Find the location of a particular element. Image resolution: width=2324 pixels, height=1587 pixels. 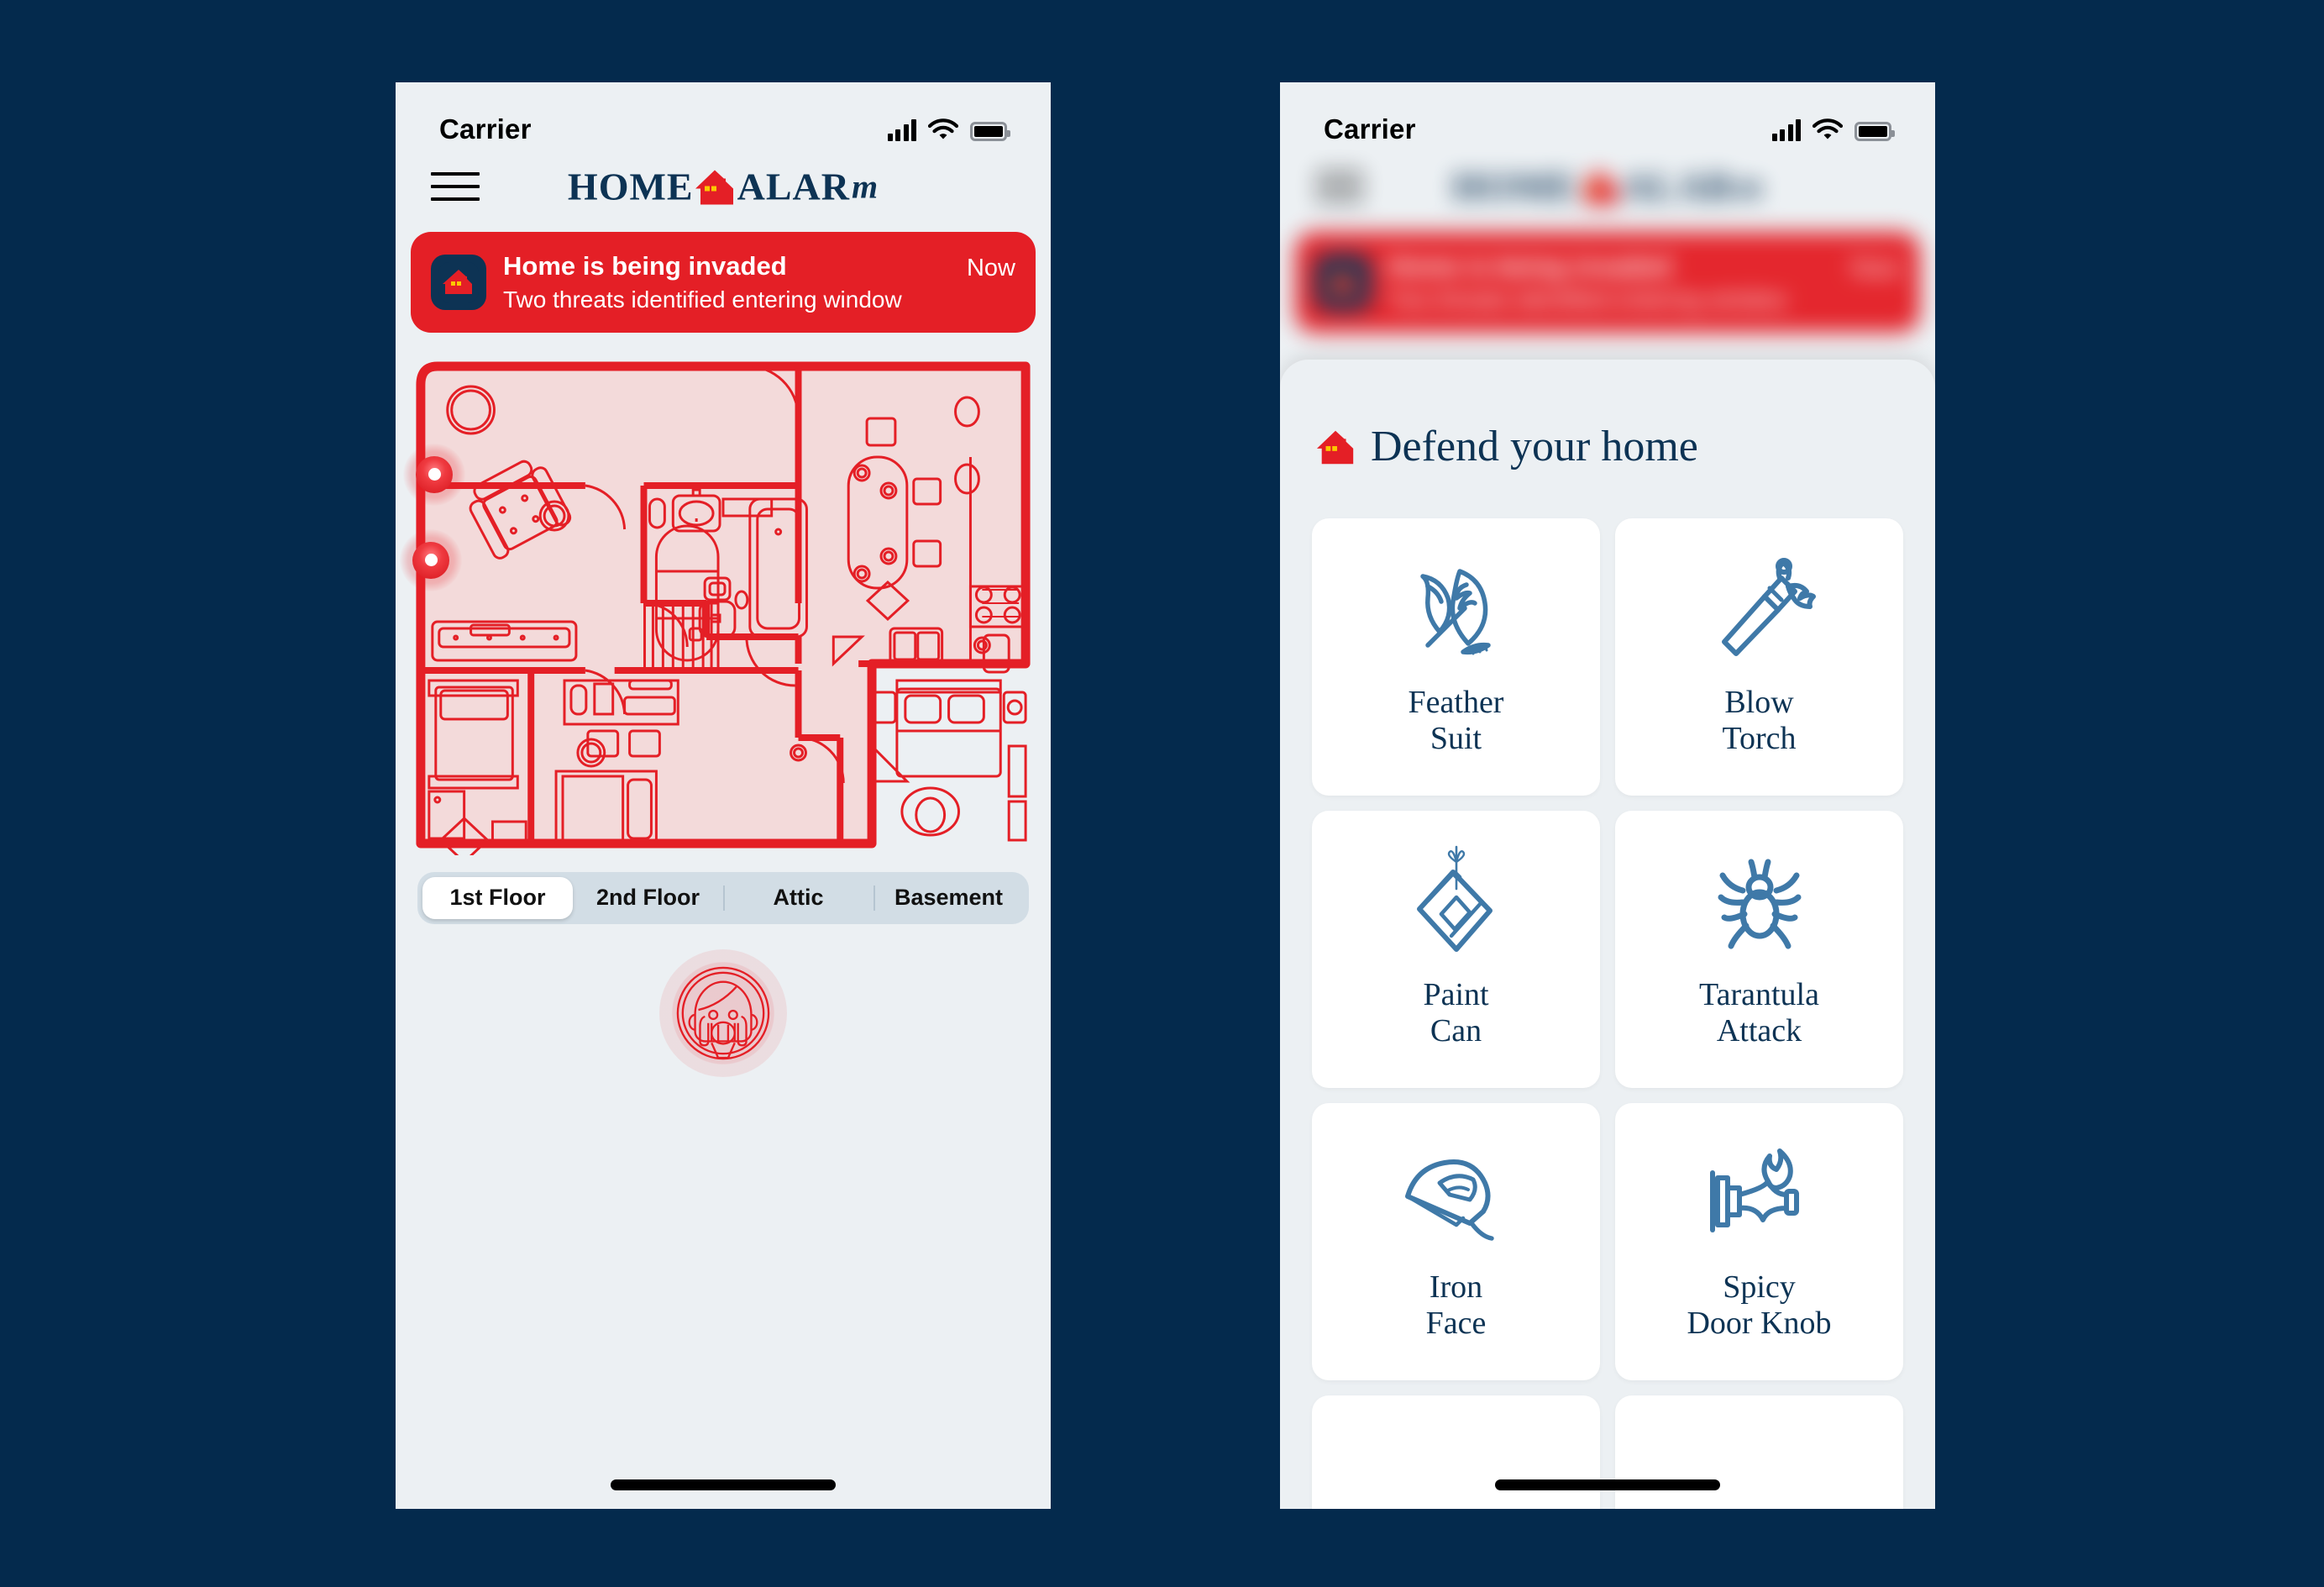

defense-card-paint-can: Paint Can is located at coordinates (1456, 949).